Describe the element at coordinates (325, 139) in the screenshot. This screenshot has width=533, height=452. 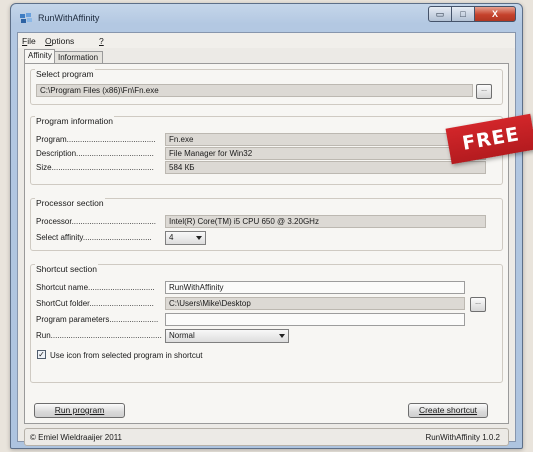
I see `program-value: Fn.exe` at that location.